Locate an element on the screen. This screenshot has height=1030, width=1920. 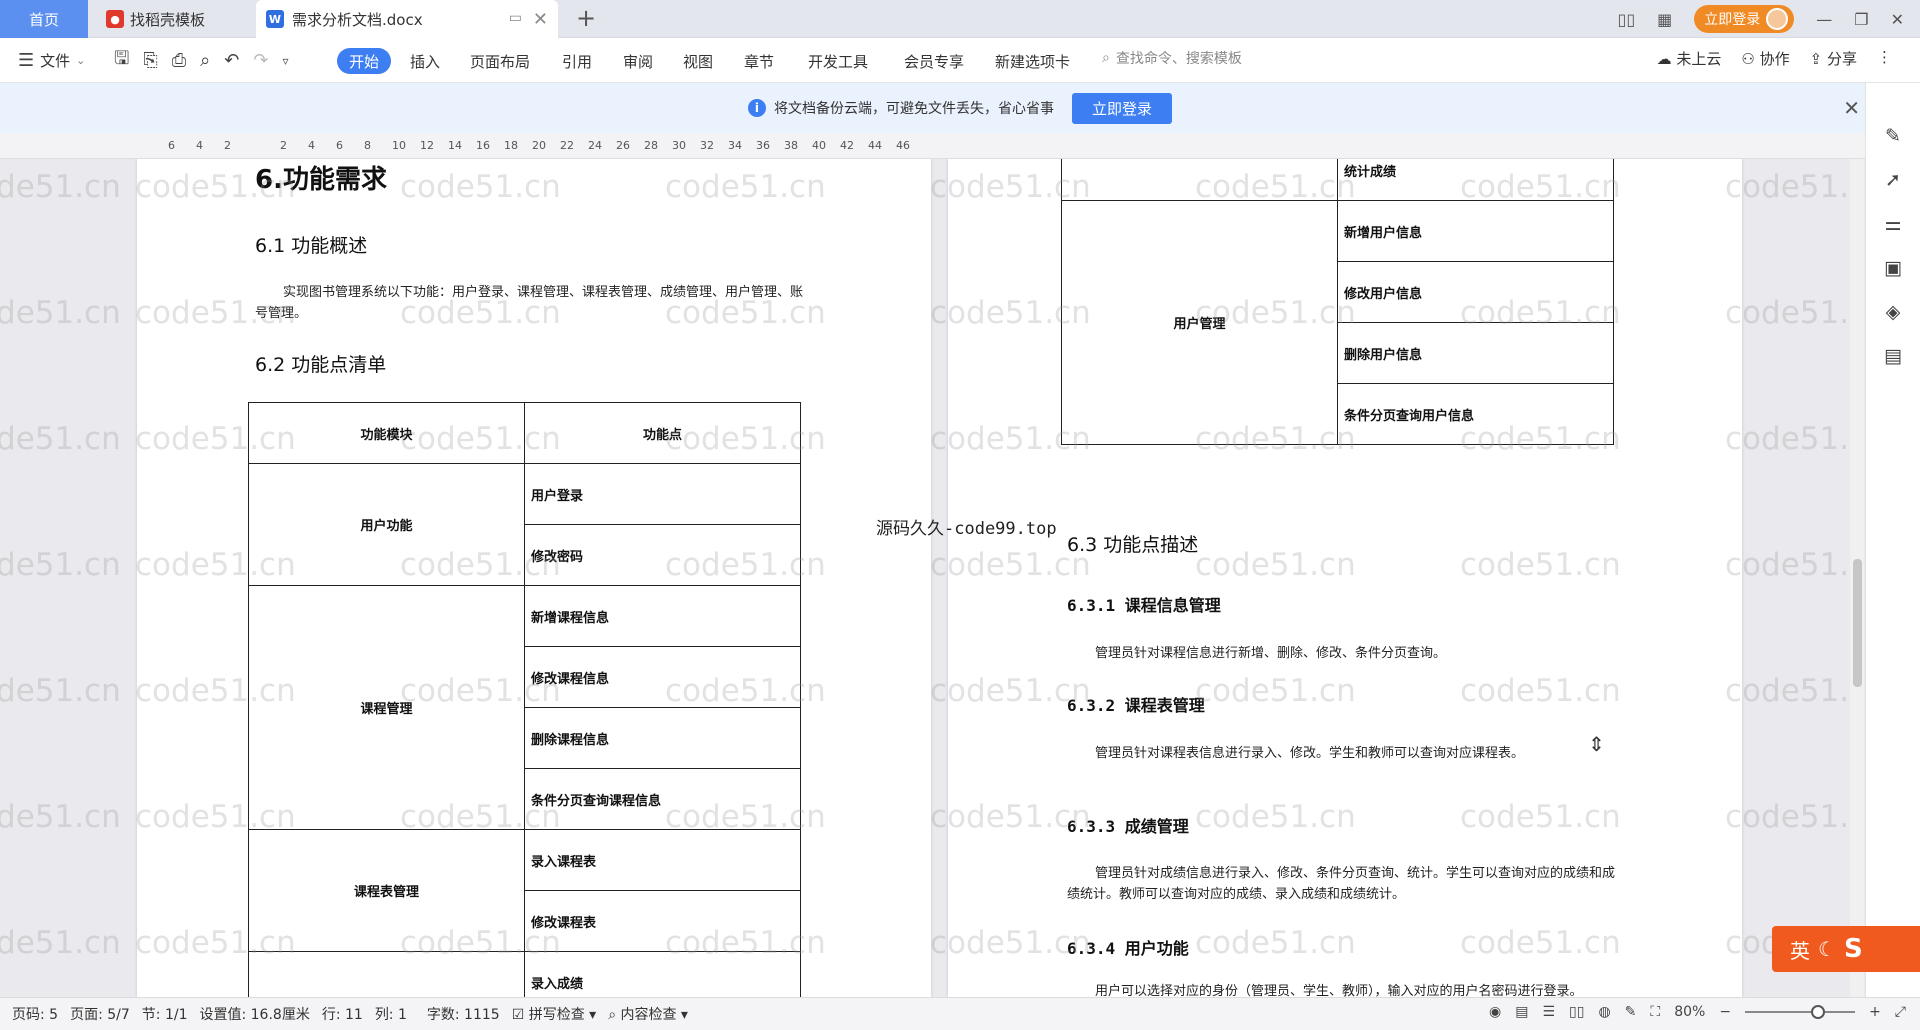
fullscreen-icon: ⤢ is located at coordinates (1900, 1012).